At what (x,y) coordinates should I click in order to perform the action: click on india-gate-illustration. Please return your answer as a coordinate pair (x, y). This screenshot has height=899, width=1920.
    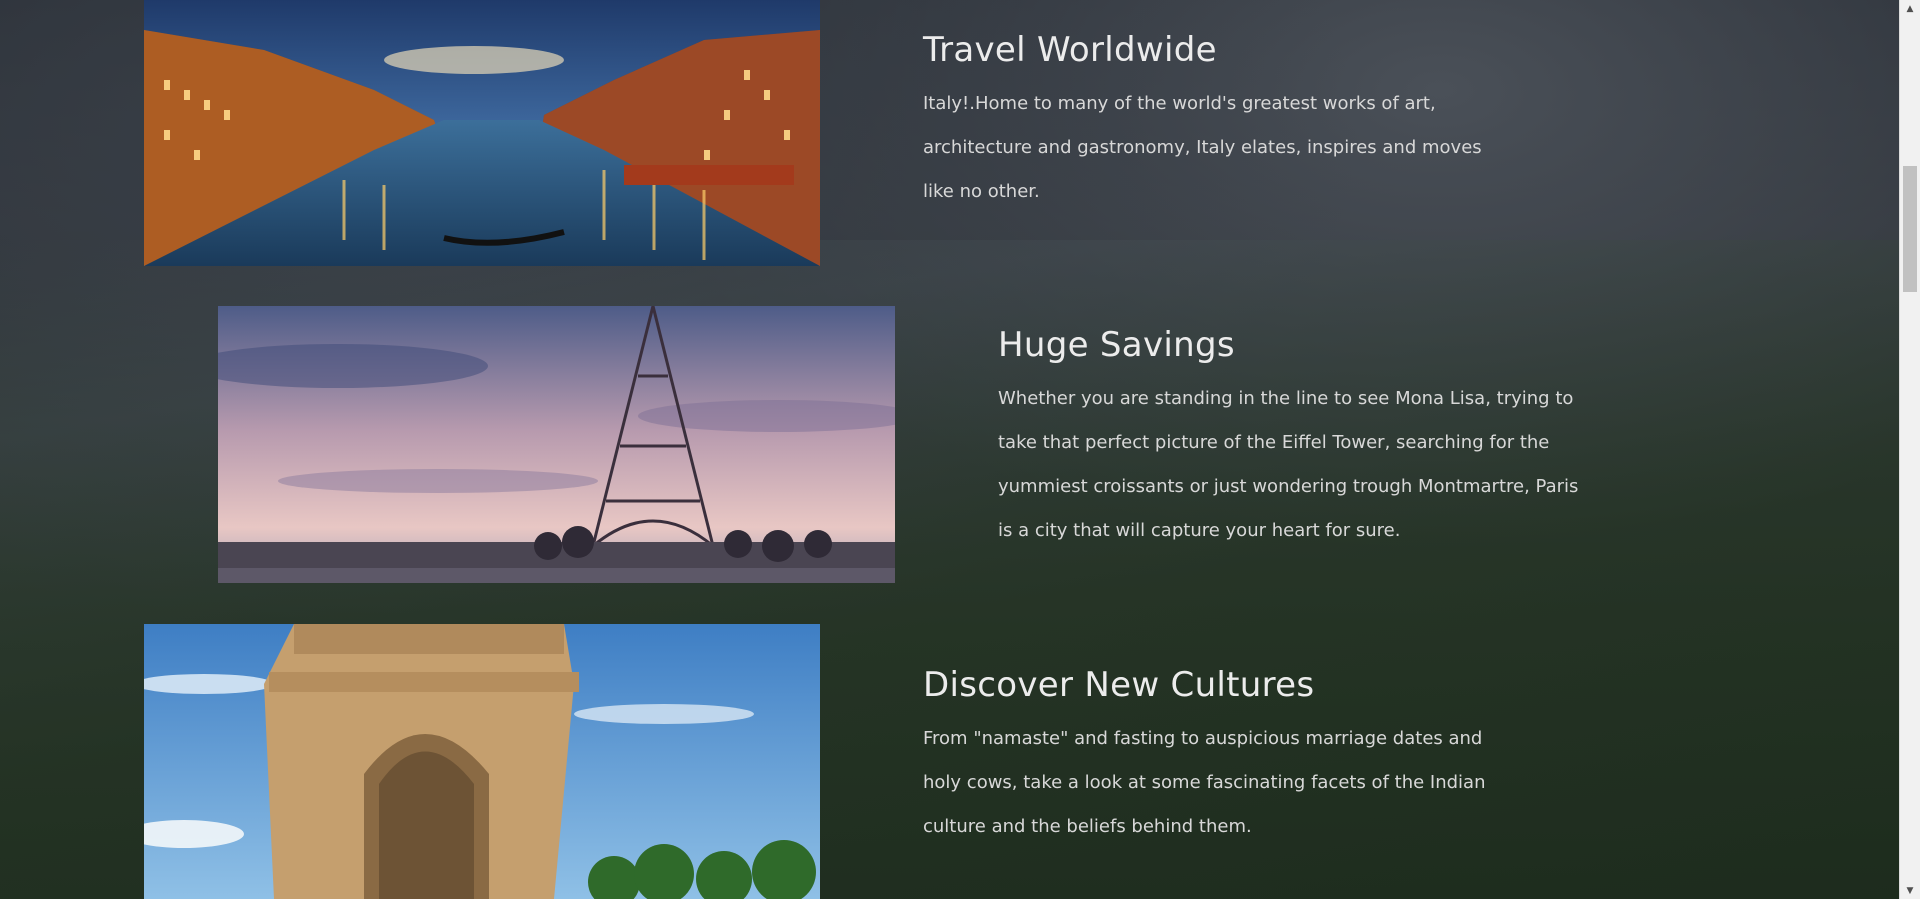
    Looking at the image, I should click on (482, 761).